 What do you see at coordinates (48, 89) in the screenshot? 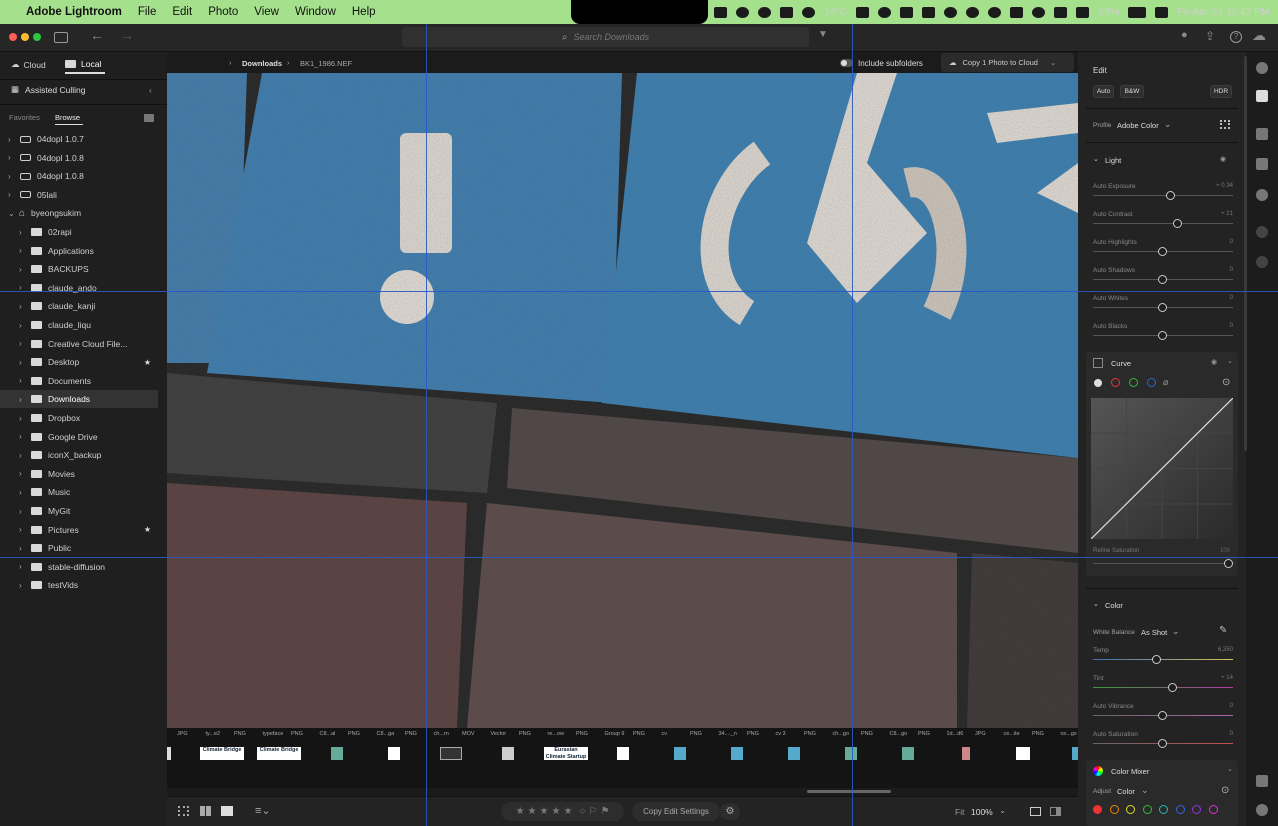
I see `assisted-culling: ▦ Assisted Culling` at bounding box center [48, 89].